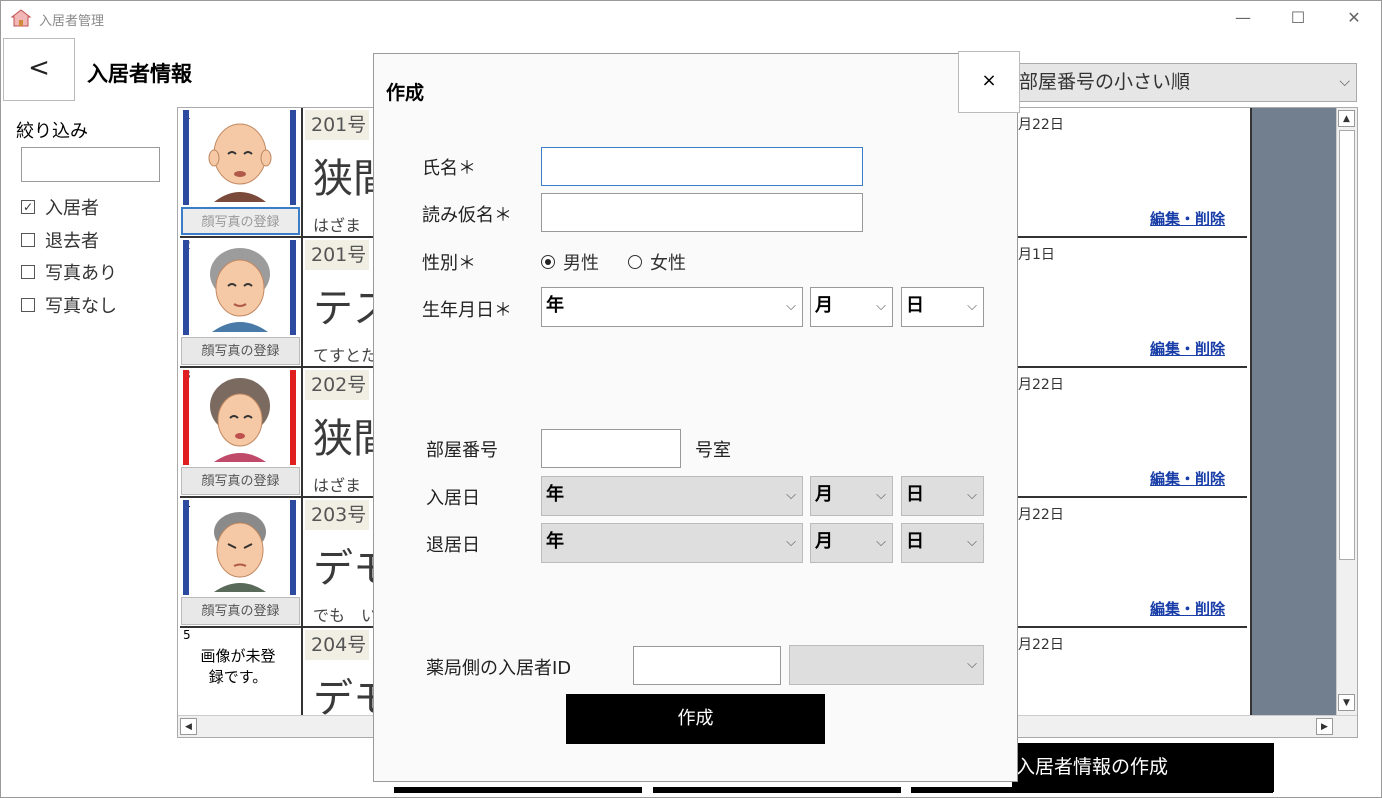  What do you see at coordinates (886, 665) in the screenshot?
I see `pharmacy-resident-select: ⌵` at bounding box center [886, 665].